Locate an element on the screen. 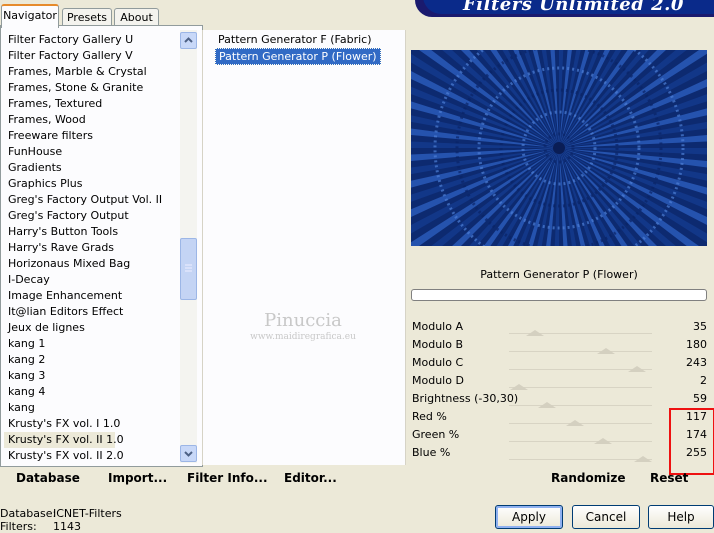 The width and height of the screenshot is (714, 533). reset-label: Reset is located at coordinates (669, 478).